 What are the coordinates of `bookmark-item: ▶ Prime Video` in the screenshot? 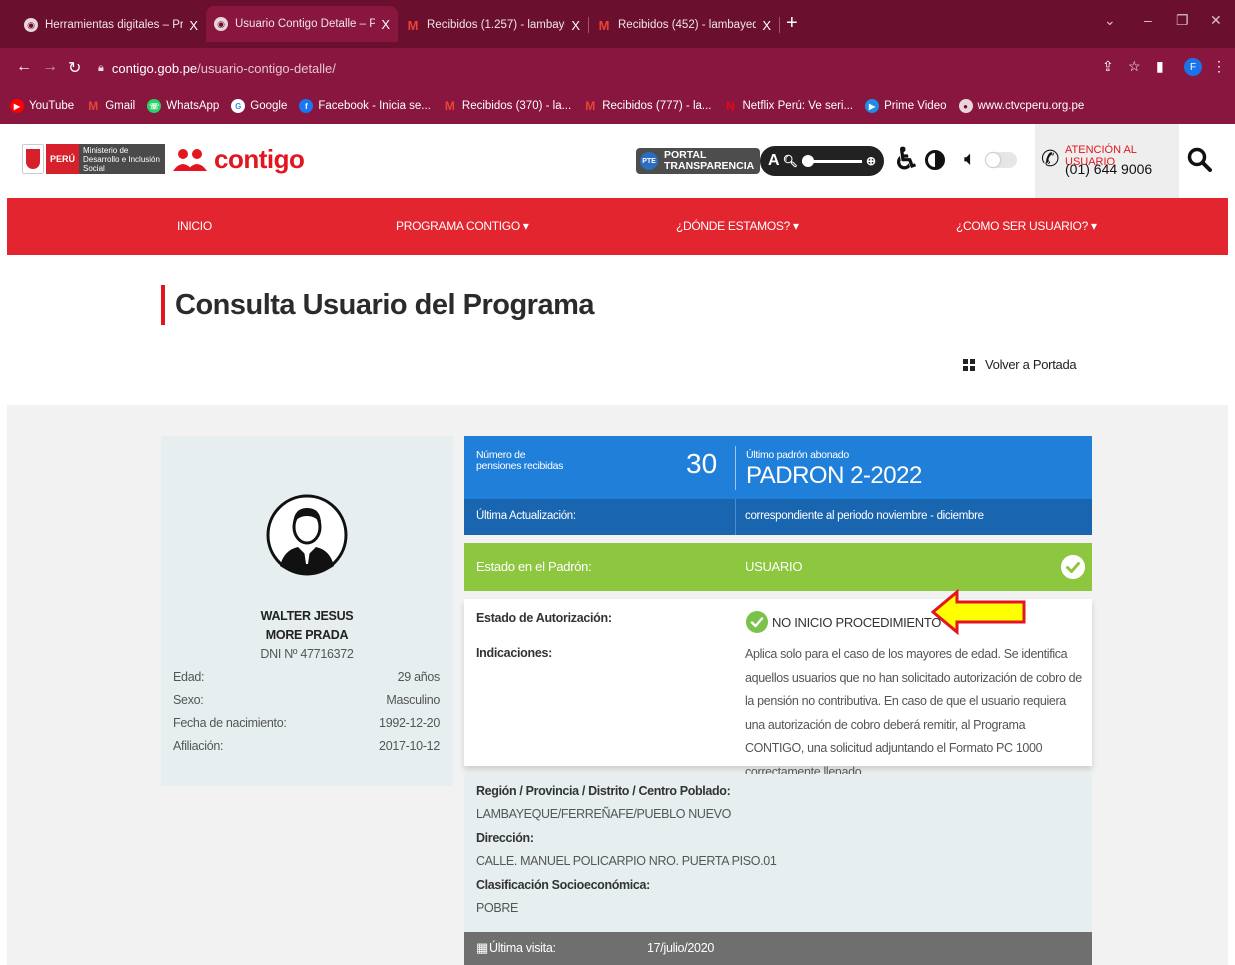 It's located at (906, 106).